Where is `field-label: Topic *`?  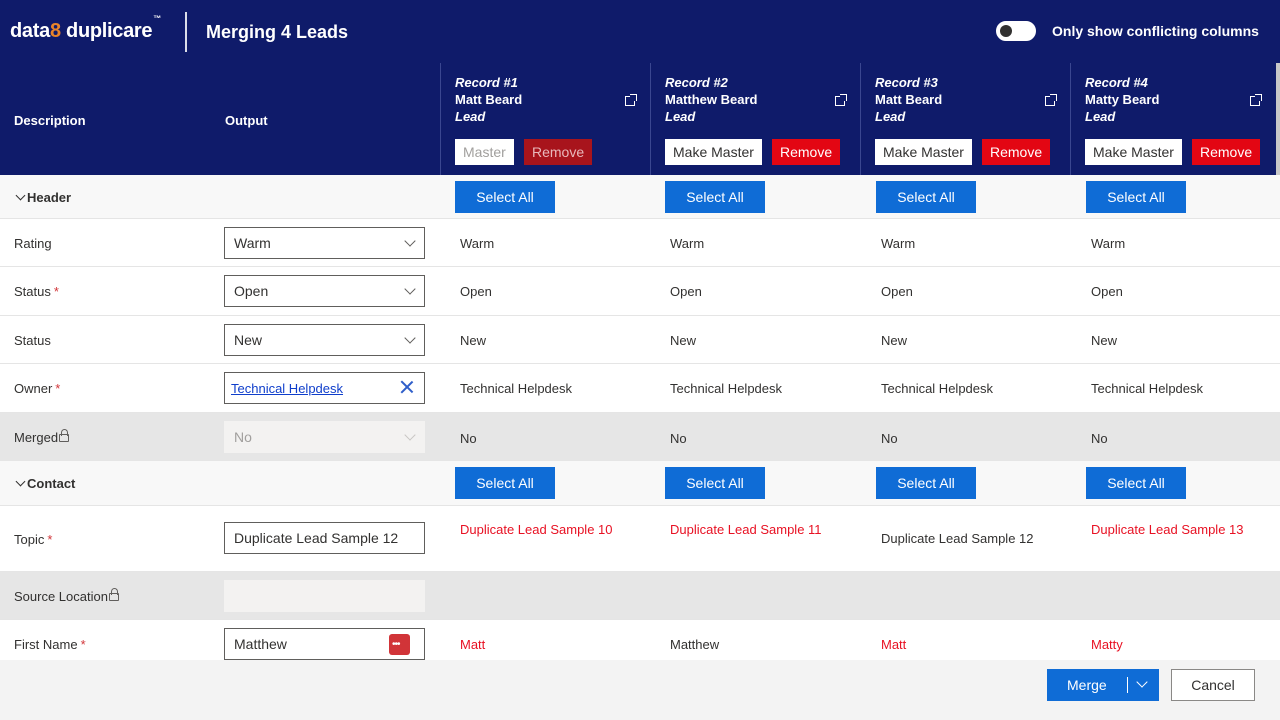 field-label: Topic * is located at coordinates (33, 539).